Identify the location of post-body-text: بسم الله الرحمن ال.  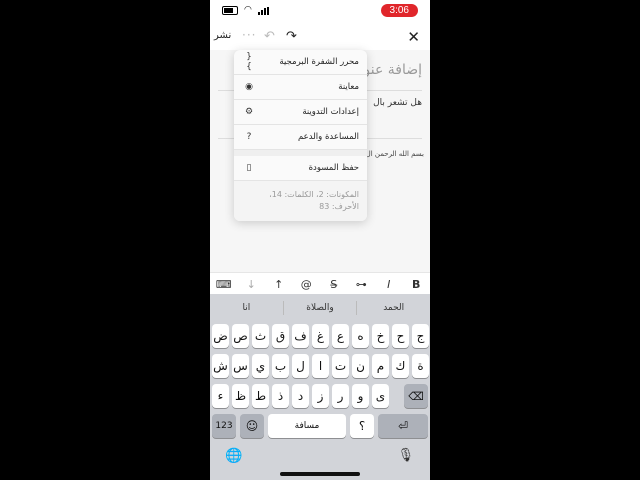
(395, 154).